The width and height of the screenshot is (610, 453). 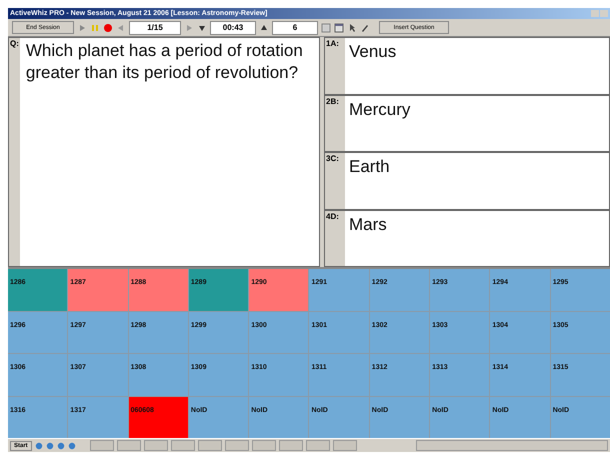 What do you see at coordinates (352, 27) in the screenshot?
I see `pointer-icon` at bounding box center [352, 27].